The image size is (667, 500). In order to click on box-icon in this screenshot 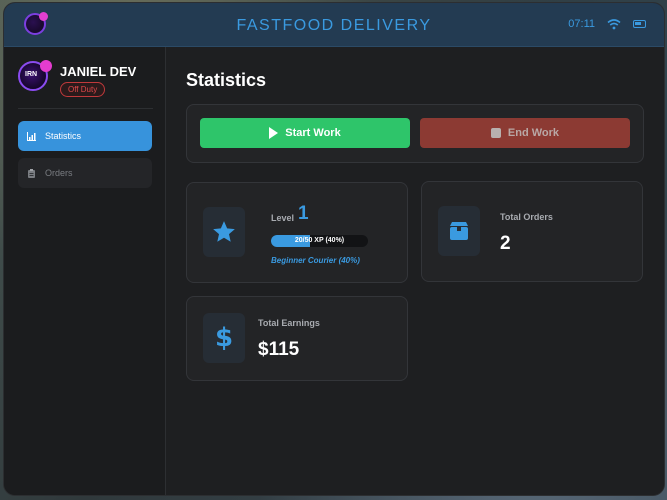, I will do `click(459, 231)`.